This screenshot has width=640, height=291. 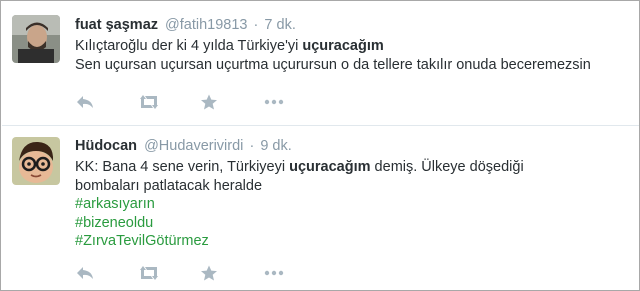 What do you see at coordinates (106, 146) in the screenshot?
I see `user-fullname: Hüdocan` at bounding box center [106, 146].